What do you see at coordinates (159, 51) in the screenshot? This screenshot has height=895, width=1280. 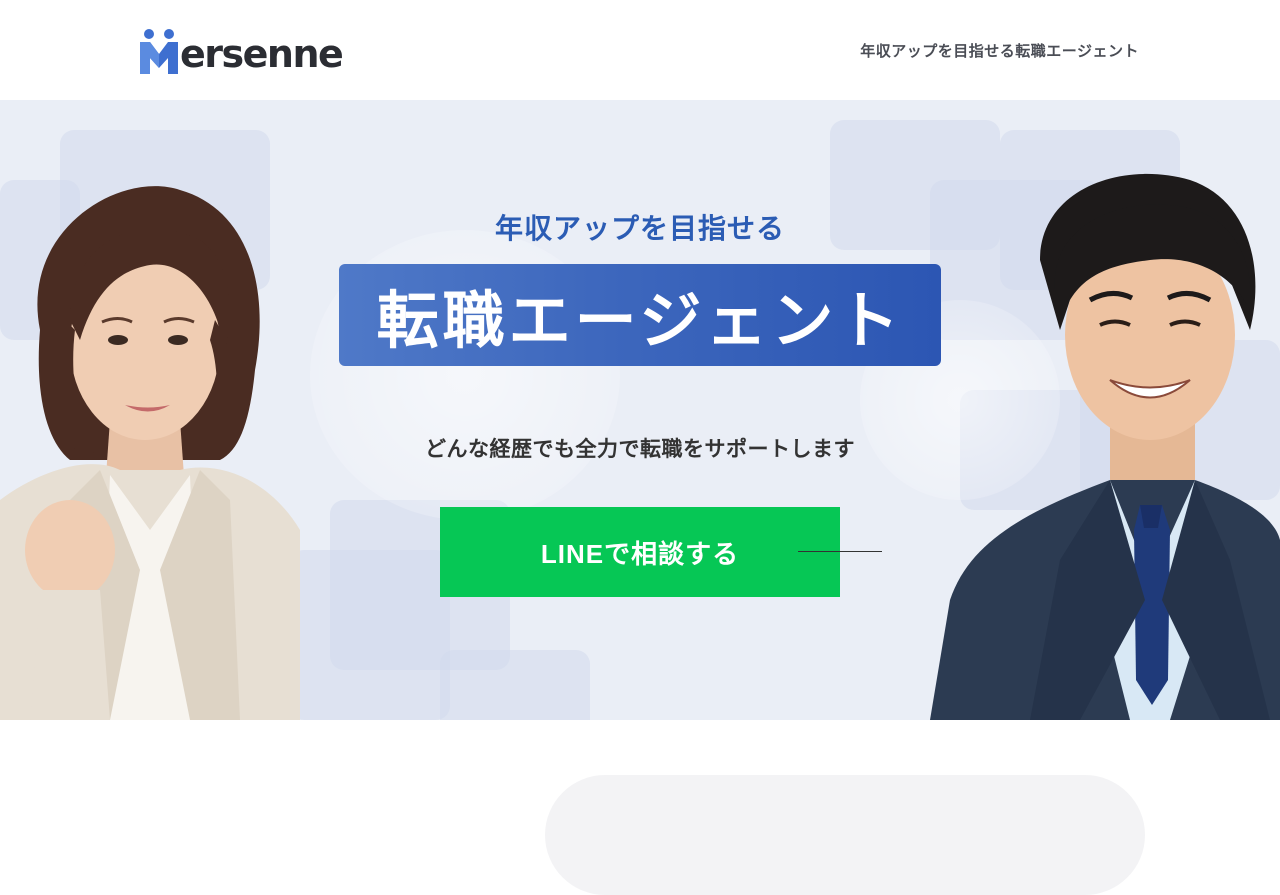 I see `mersenne-logo-mark-icon` at bounding box center [159, 51].